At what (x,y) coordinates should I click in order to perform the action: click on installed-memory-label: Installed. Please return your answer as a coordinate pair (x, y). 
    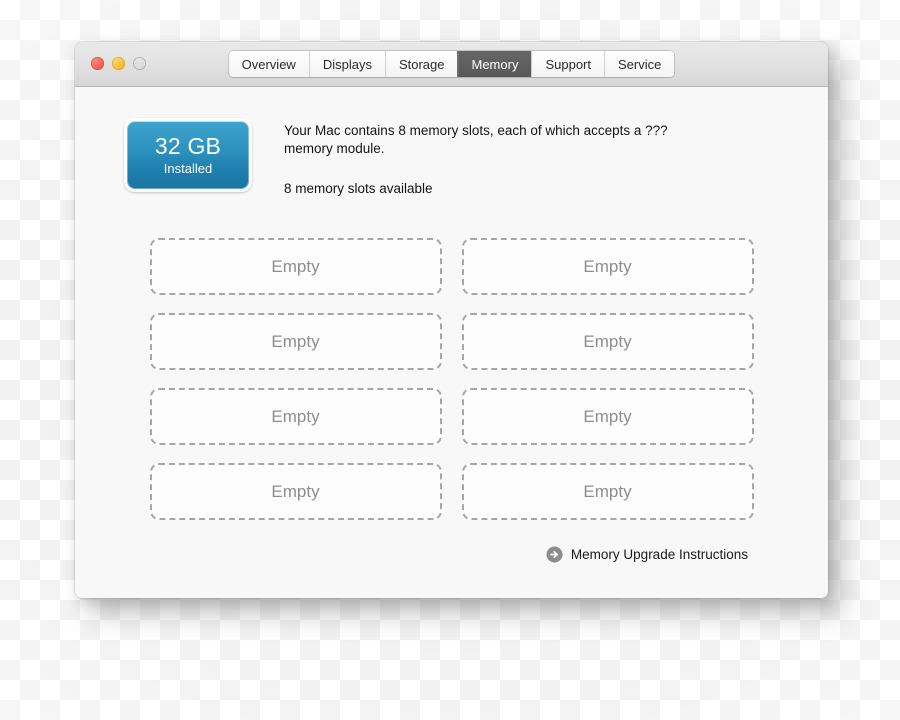
    Looking at the image, I should click on (188, 168).